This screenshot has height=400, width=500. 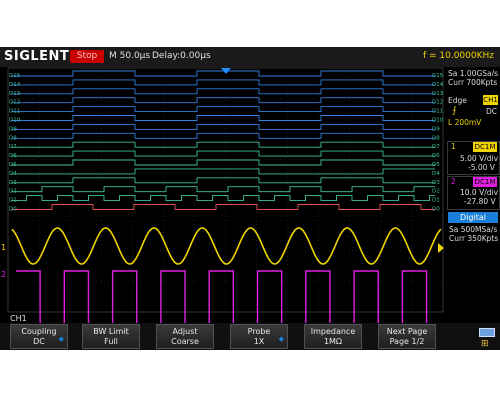 What do you see at coordinates (15, 94) in the screenshot?
I see `digital-label-left: D13` at bounding box center [15, 94].